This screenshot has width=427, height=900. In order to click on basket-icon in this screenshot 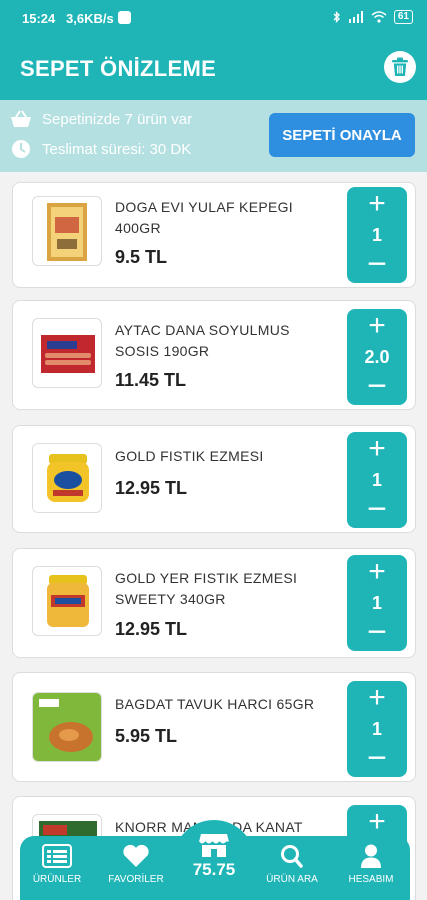, I will do `click(21, 118)`.